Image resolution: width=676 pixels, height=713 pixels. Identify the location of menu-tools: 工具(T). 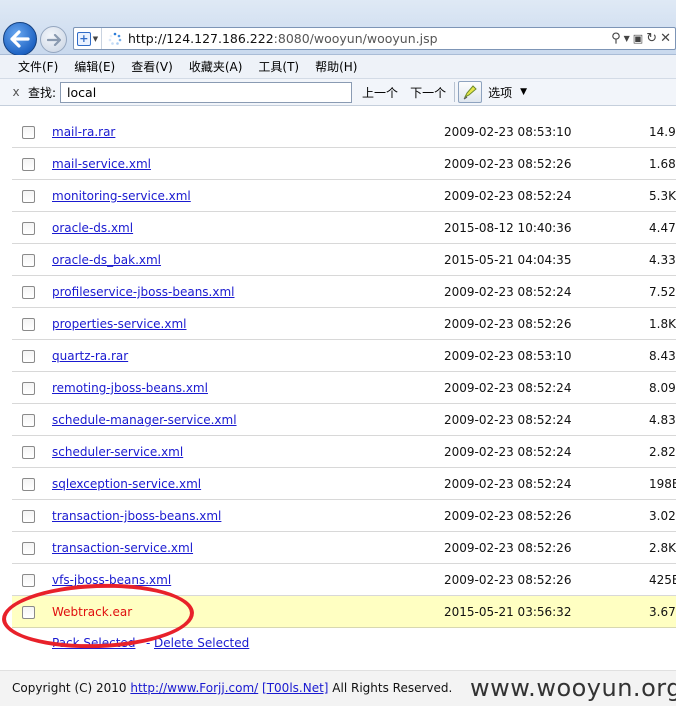
(278, 66).